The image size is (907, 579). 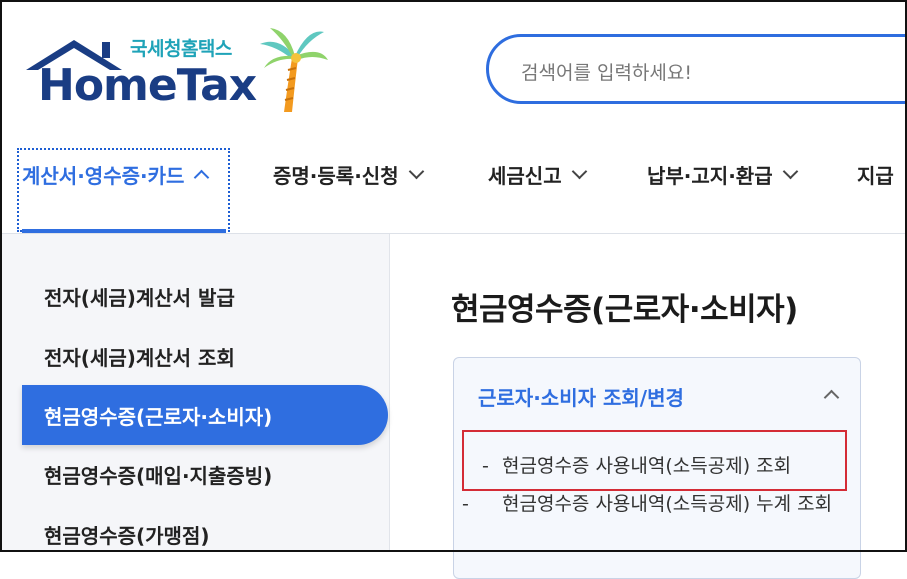 I want to click on nav-item-label: 세금신고, so click(x=525, y=176).